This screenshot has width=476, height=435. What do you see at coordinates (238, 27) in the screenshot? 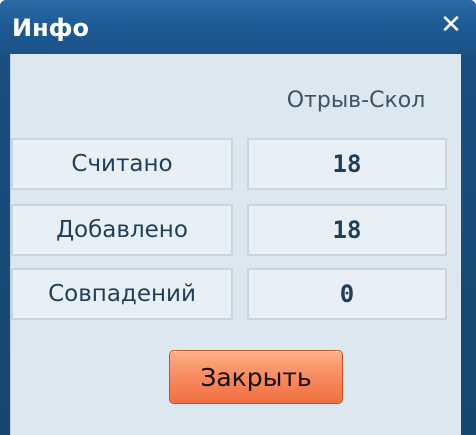
I see `titlebar: Инфо ✕` at bounding box center [238, 27].